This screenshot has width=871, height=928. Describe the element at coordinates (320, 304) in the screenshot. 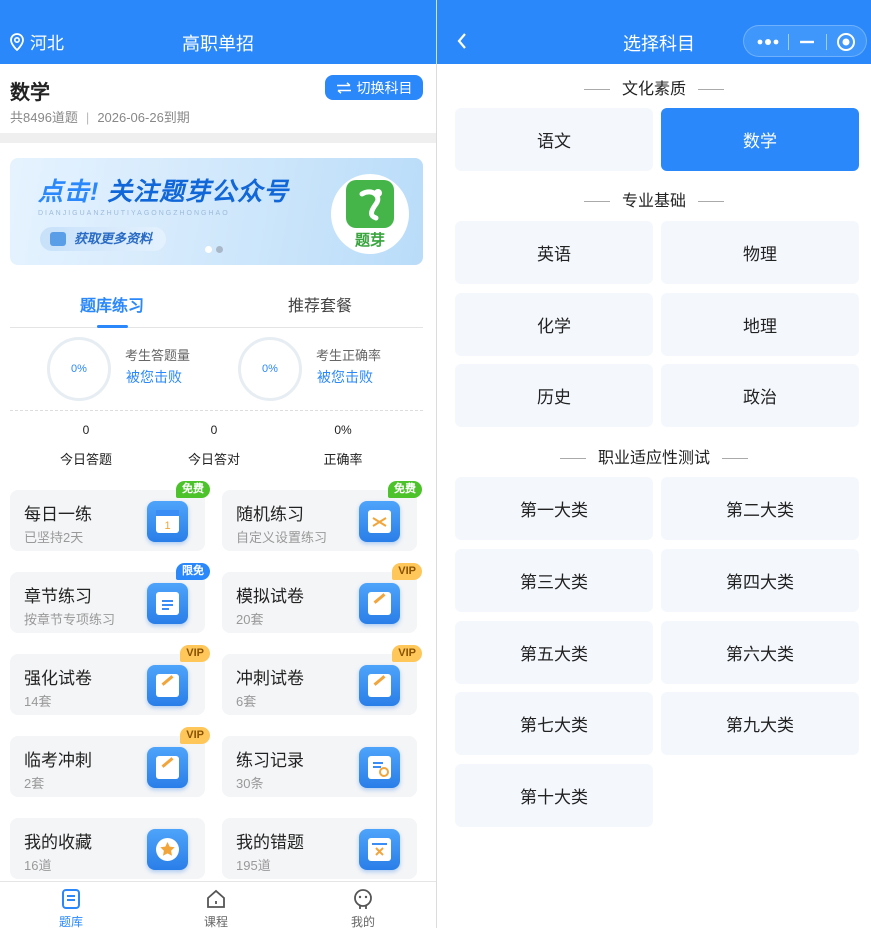

I see `tab-packages: 推荐套餐` at that location.